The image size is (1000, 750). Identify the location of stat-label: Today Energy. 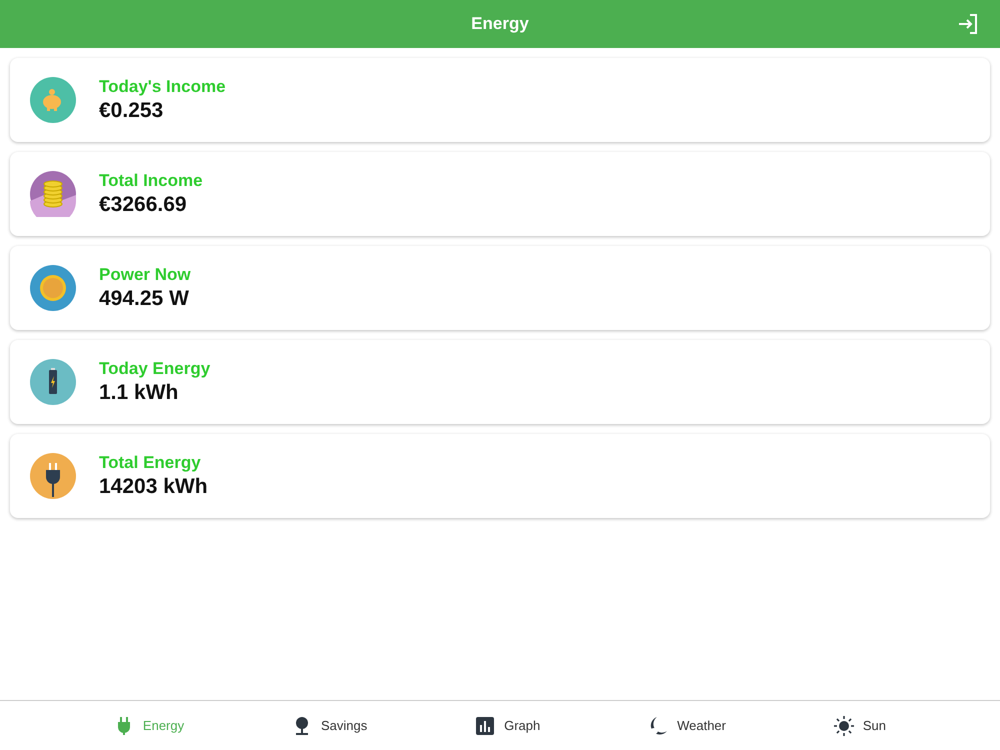
(154, 369).